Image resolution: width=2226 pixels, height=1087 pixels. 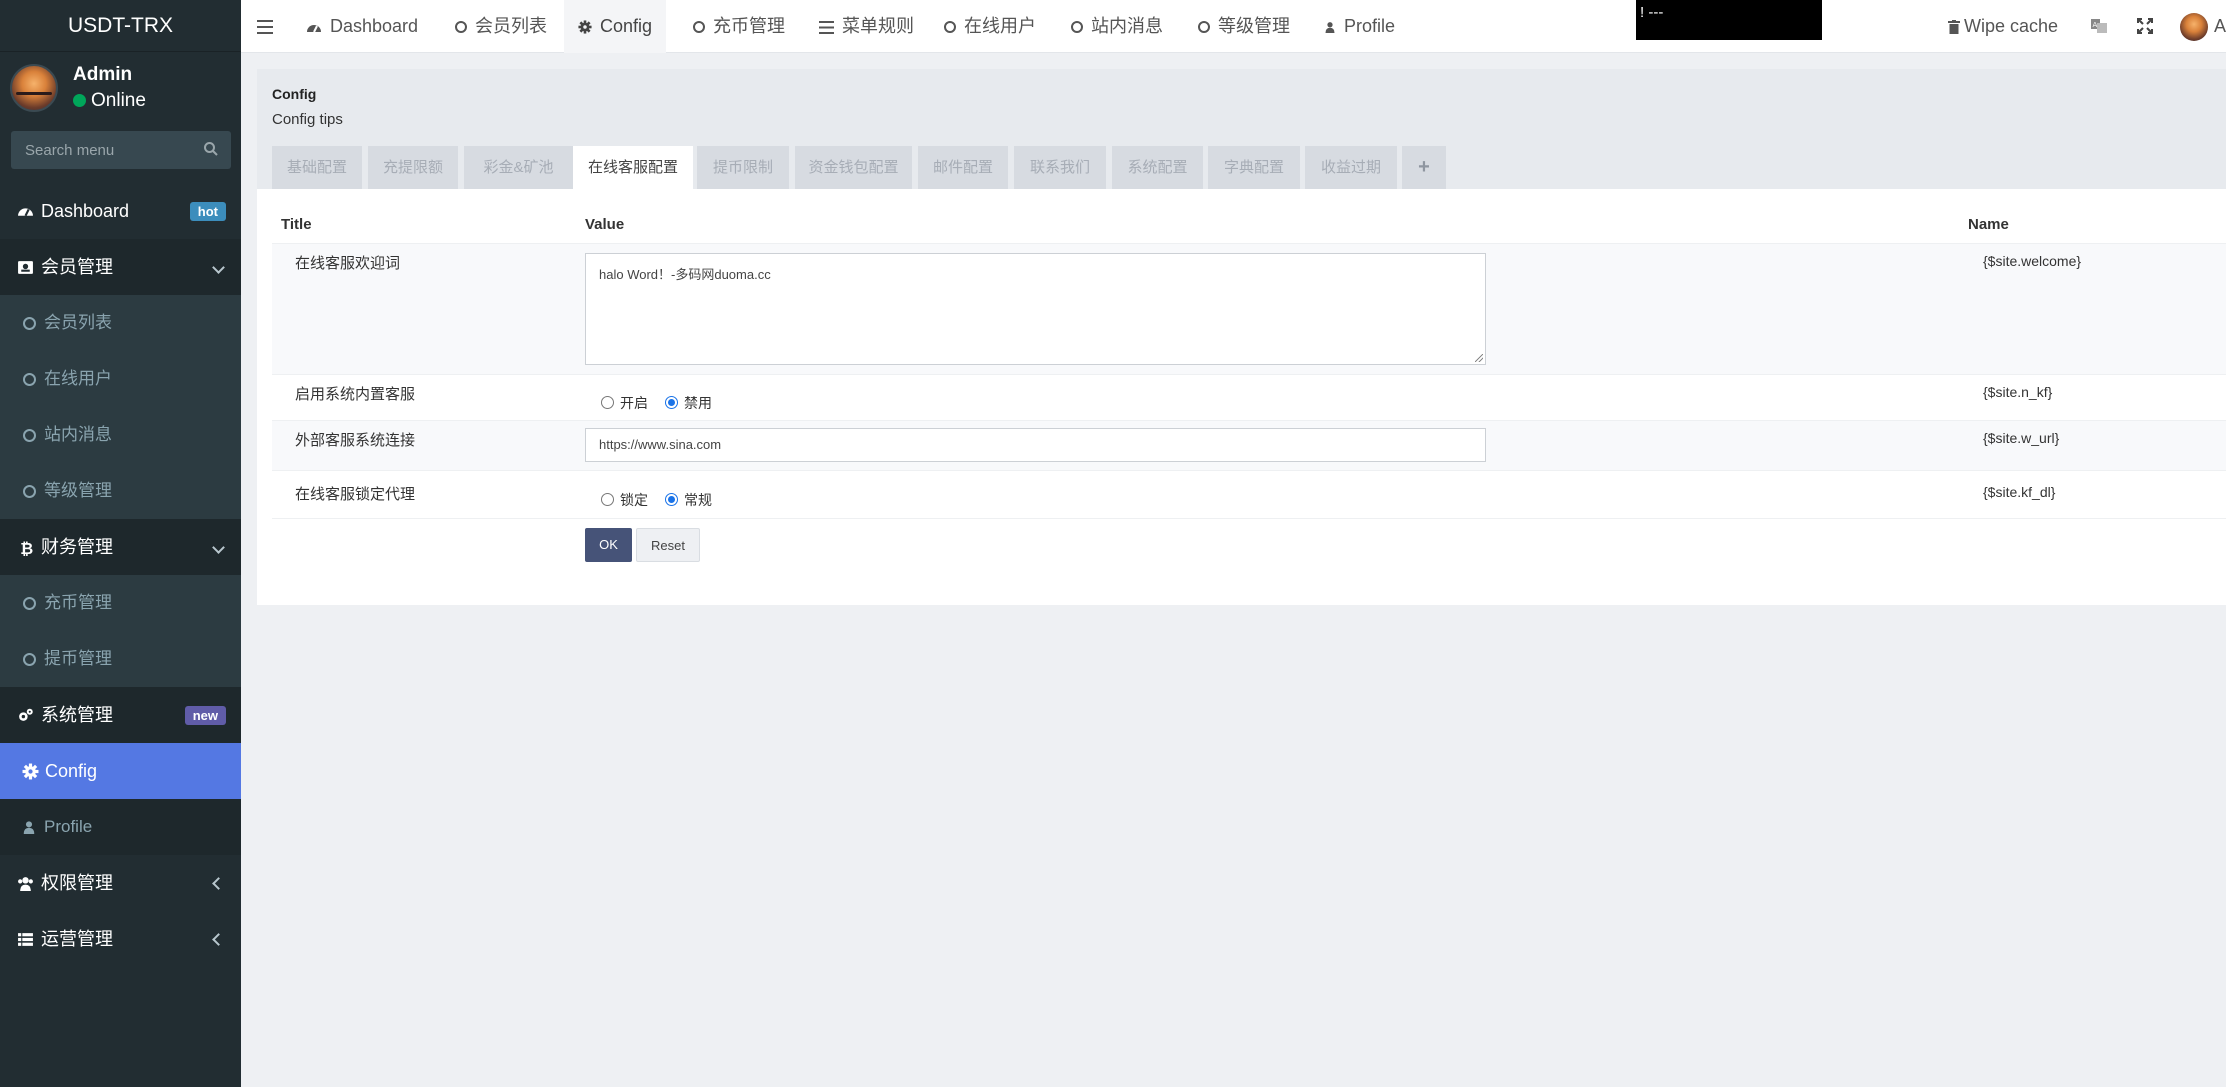 What do you see at coordinates (317, 167) in the screenshot?
I see `tab-basic: 基础配置` at bounding box center [317, 167].